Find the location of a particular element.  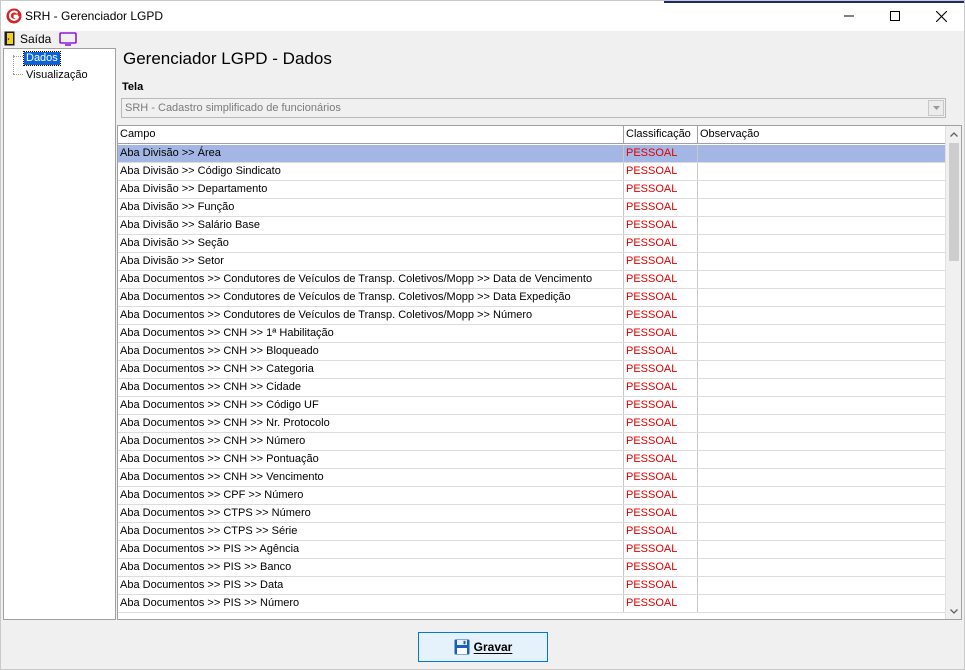

cell-campo: Aba Documentos >> CNH >> Pontuação is located at coordinates (371, 459).